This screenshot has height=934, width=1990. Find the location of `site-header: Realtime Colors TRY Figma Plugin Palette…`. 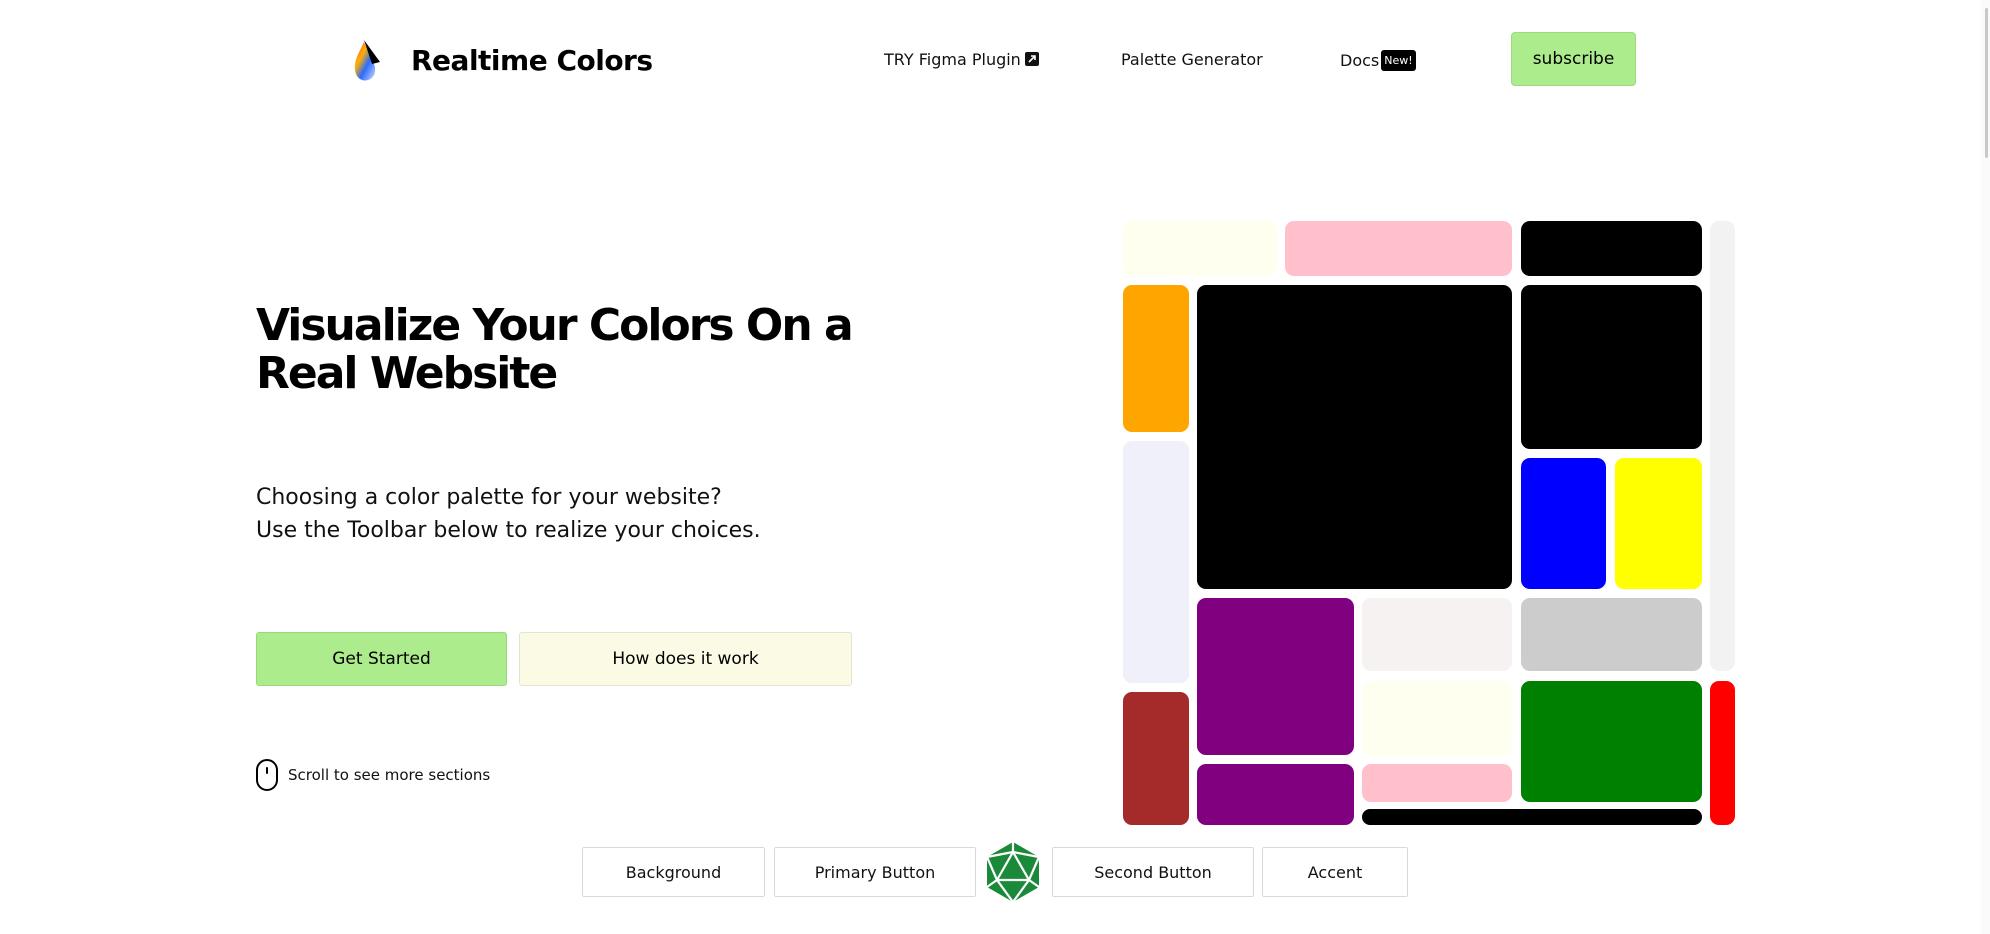

site-header: Realtime Colors TRY Figma Plugin Palette… is located at coordinates (995, 65).